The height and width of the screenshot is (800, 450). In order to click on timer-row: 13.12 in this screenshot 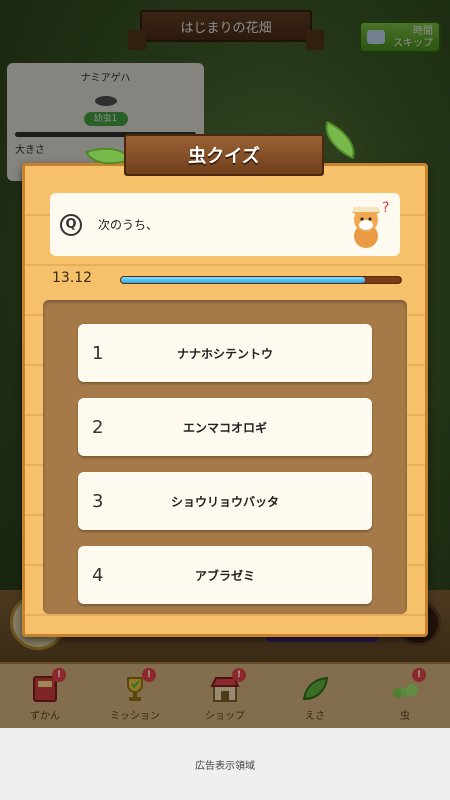, I will do `click(227, 280)`.